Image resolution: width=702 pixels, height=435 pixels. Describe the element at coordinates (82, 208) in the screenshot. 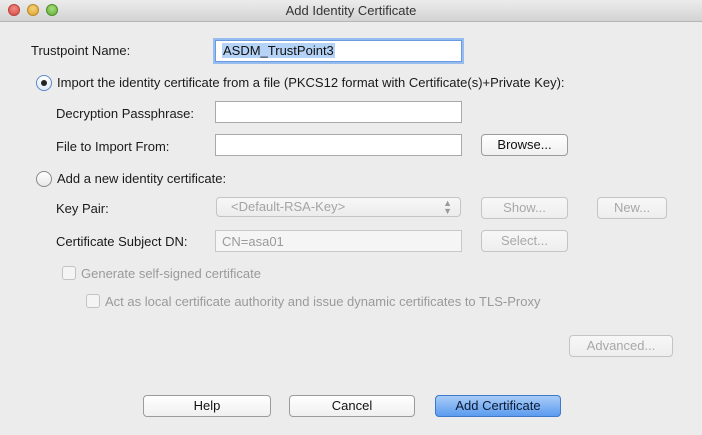

I see `key-pair-label: Key Pair:` at that location.